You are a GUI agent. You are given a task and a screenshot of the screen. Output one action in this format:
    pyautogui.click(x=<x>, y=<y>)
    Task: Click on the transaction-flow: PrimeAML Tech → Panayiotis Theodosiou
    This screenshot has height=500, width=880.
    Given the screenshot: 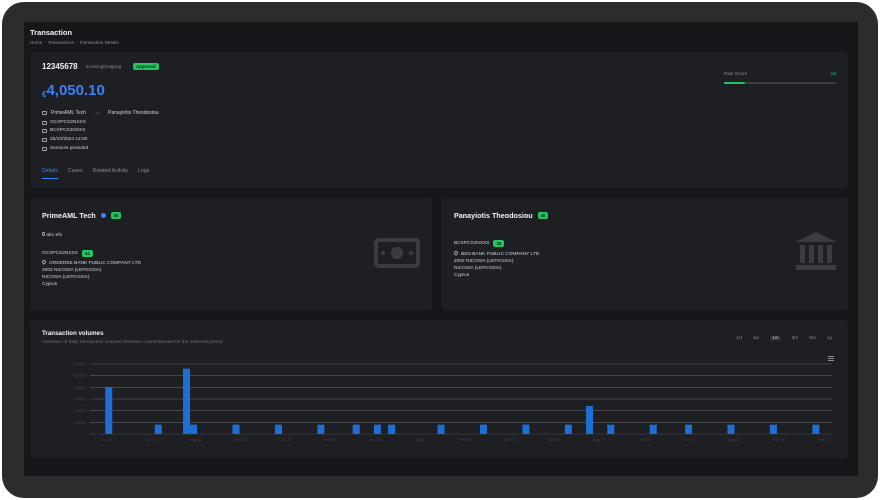 What is the action you would take?
    pyautogui.click(x=100, y=113)
    